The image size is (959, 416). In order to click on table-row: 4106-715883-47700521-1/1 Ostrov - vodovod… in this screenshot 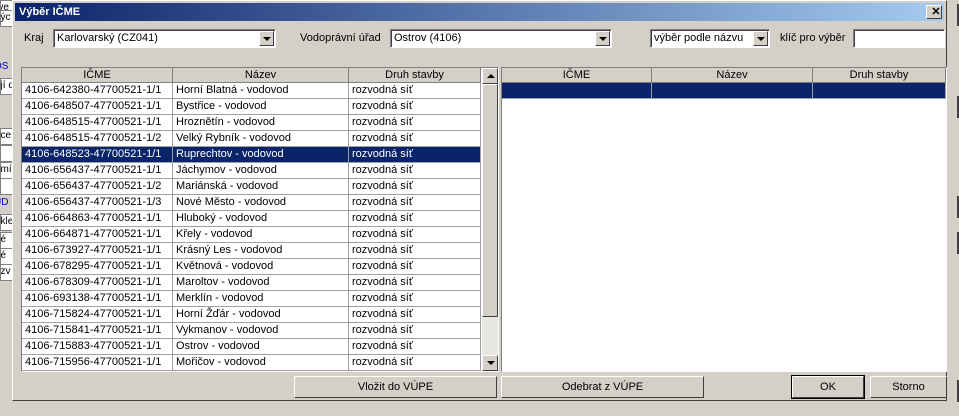, I will do `click(251, 347)`.